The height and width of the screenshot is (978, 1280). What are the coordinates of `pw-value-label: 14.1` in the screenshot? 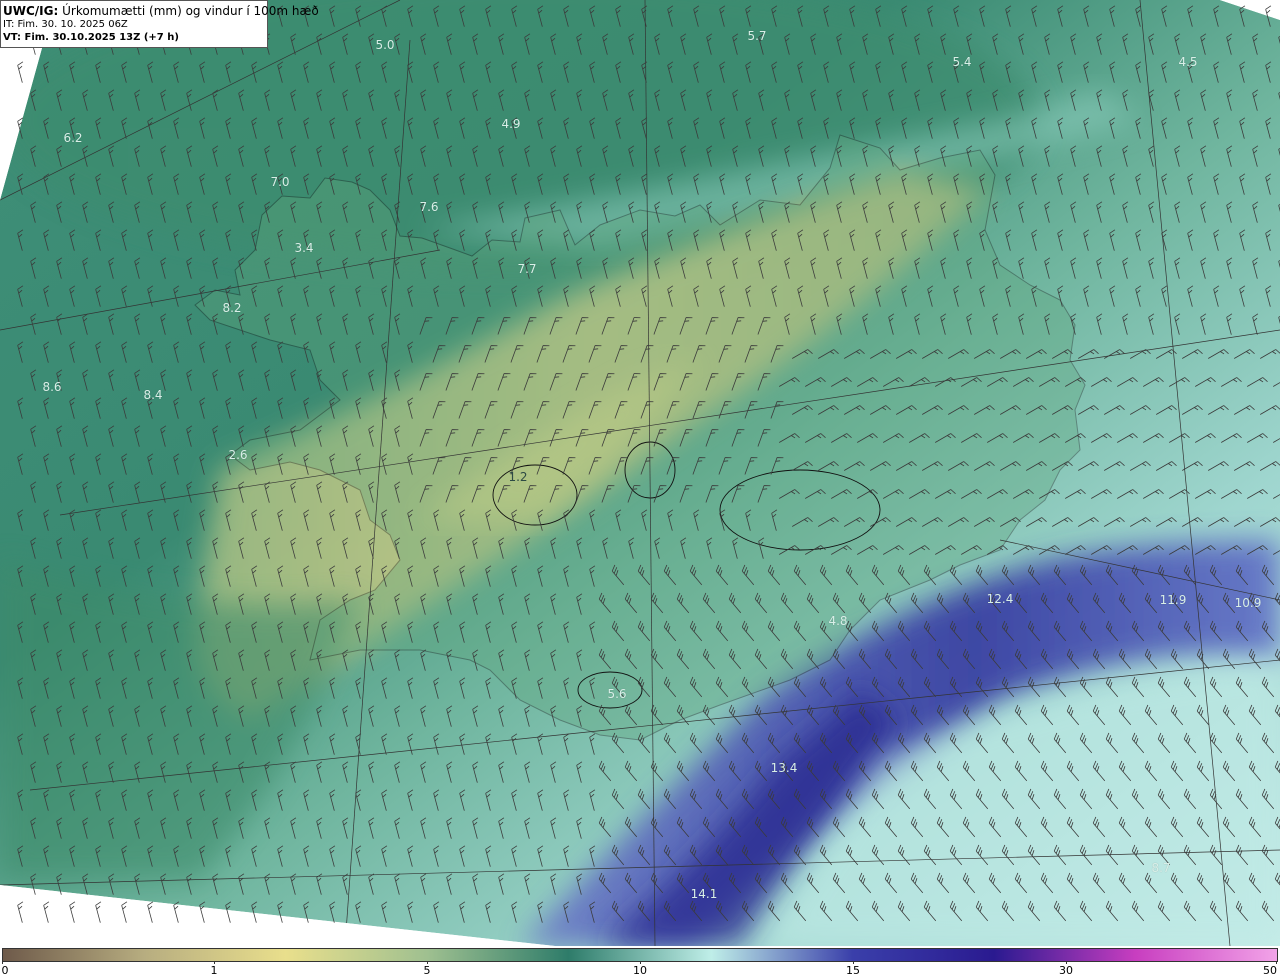 It's located at (704, 894).